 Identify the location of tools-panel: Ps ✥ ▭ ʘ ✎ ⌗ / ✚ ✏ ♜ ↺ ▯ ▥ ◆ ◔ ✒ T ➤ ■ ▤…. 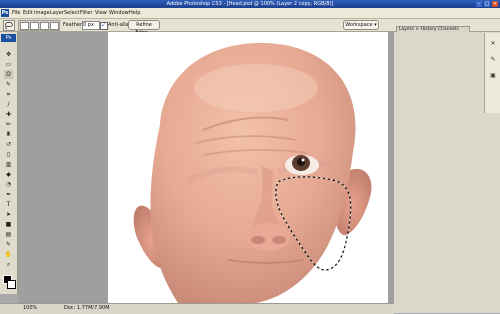
(9, 163).